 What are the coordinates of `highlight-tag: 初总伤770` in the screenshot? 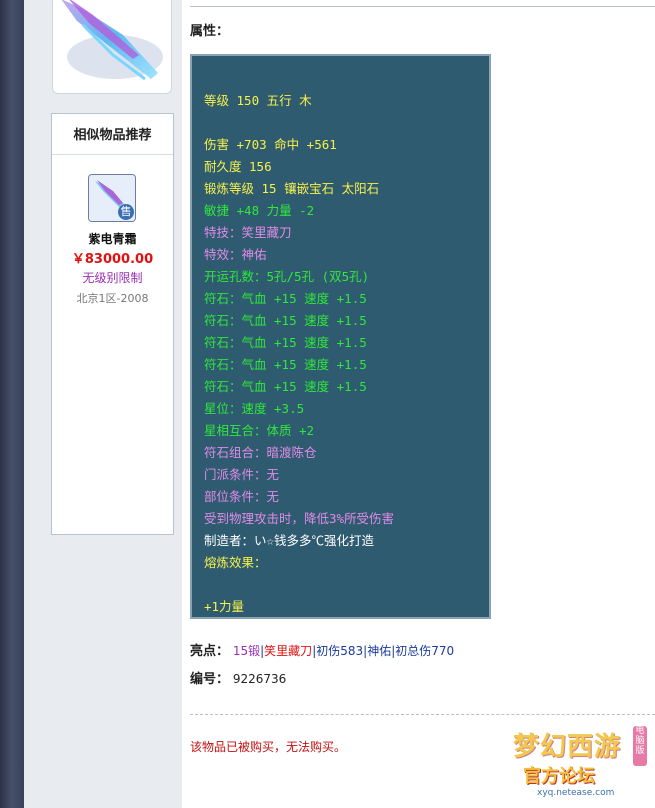 It's located at (424, 651).